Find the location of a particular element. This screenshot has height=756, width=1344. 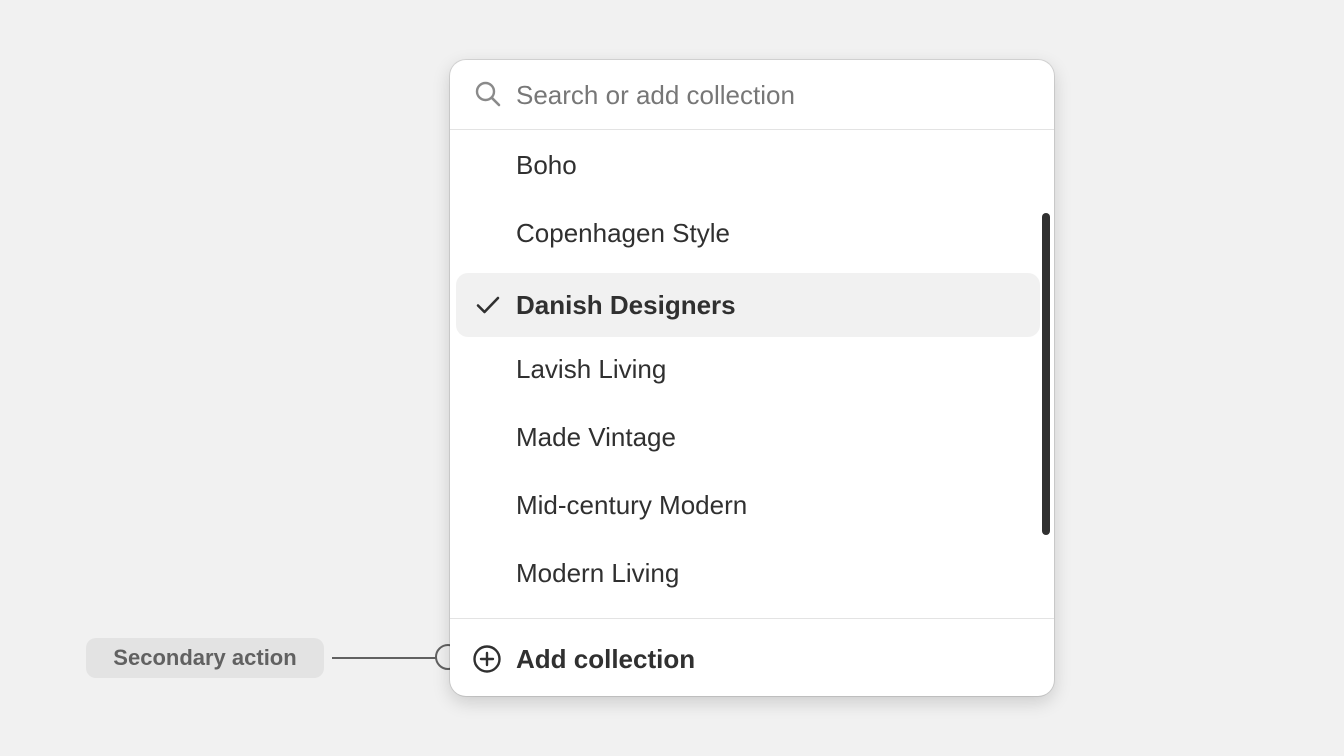

option-made-vintage: Made Vintage is located at coordinates (748, 437).